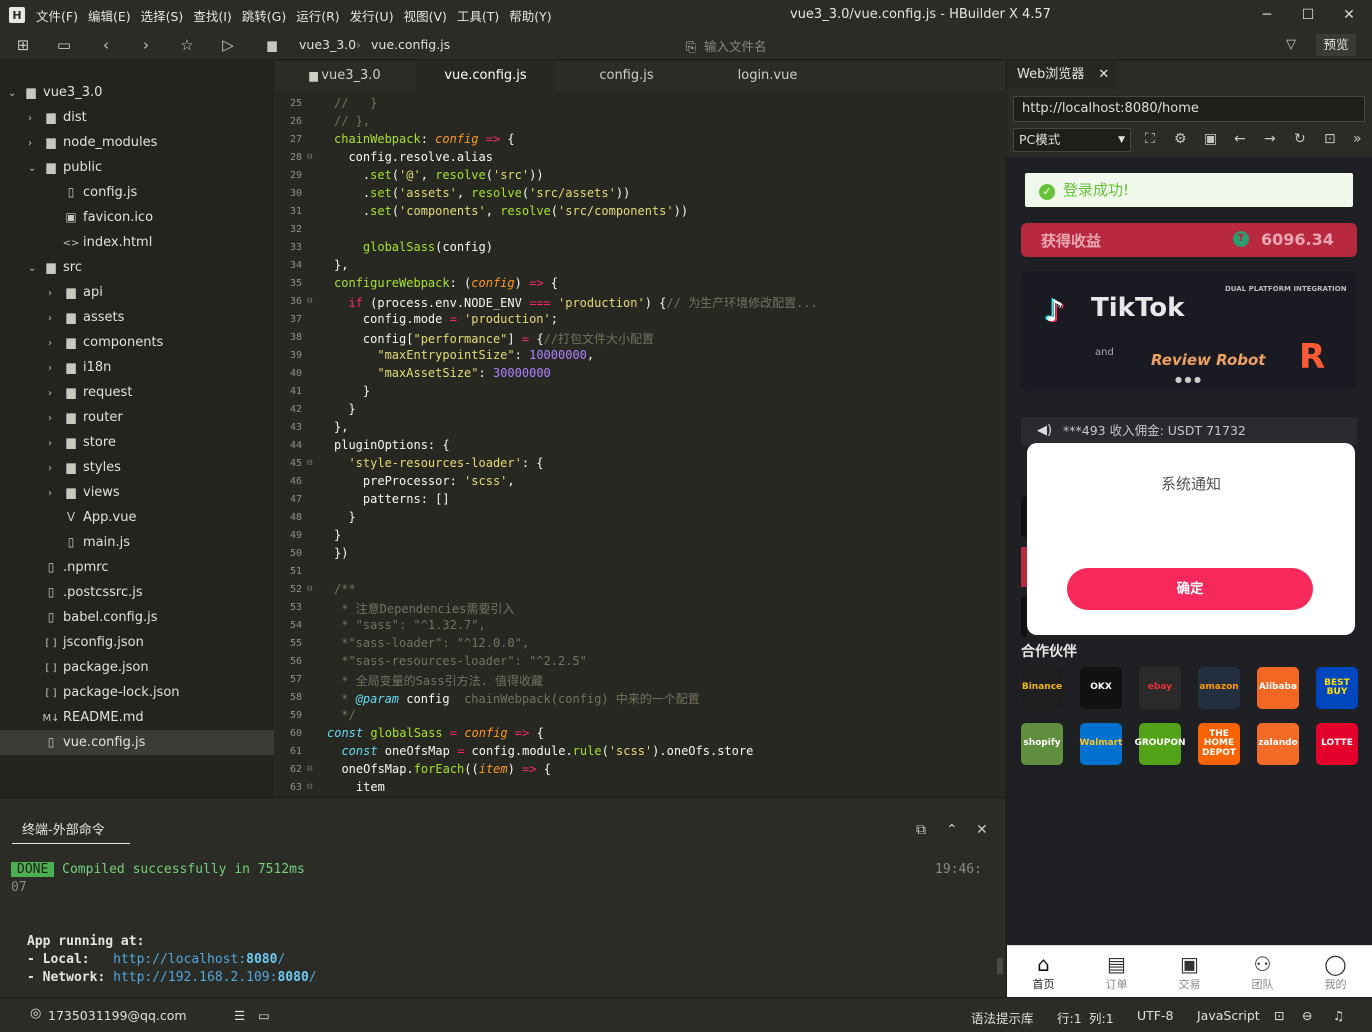  Describe the element at coordinates (1062, 75) in the screenshot. I see `browser-tab: Web浏览器 ✕` at that location.